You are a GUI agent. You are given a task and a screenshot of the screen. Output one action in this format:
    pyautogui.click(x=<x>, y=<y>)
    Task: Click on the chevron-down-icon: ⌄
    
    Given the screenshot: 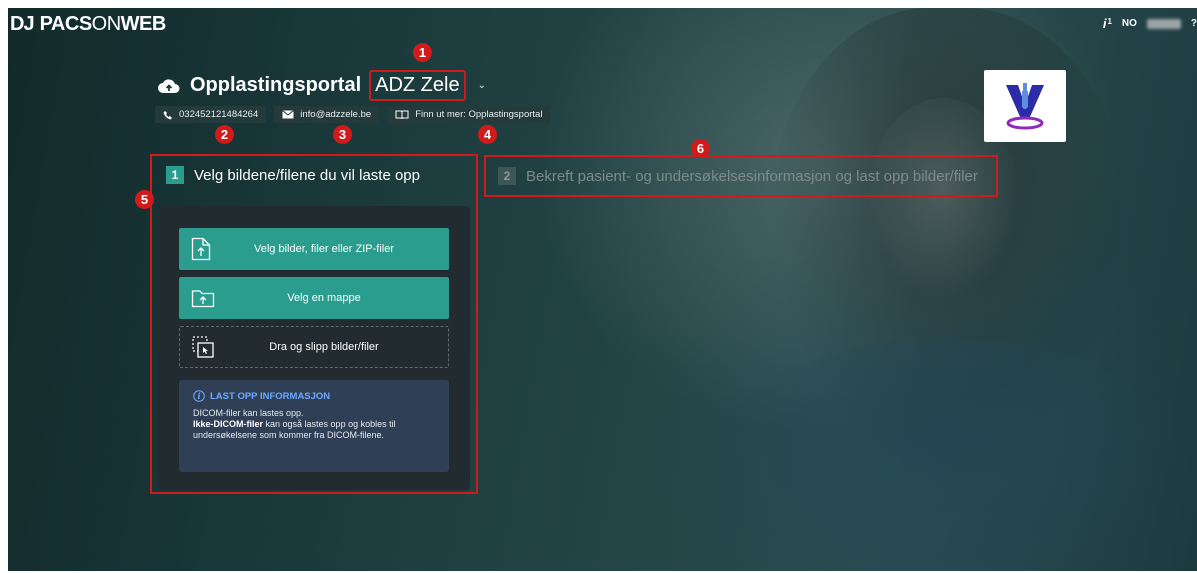 What is the action you would take?
    pyautogui.click(x=482, y=85)
    